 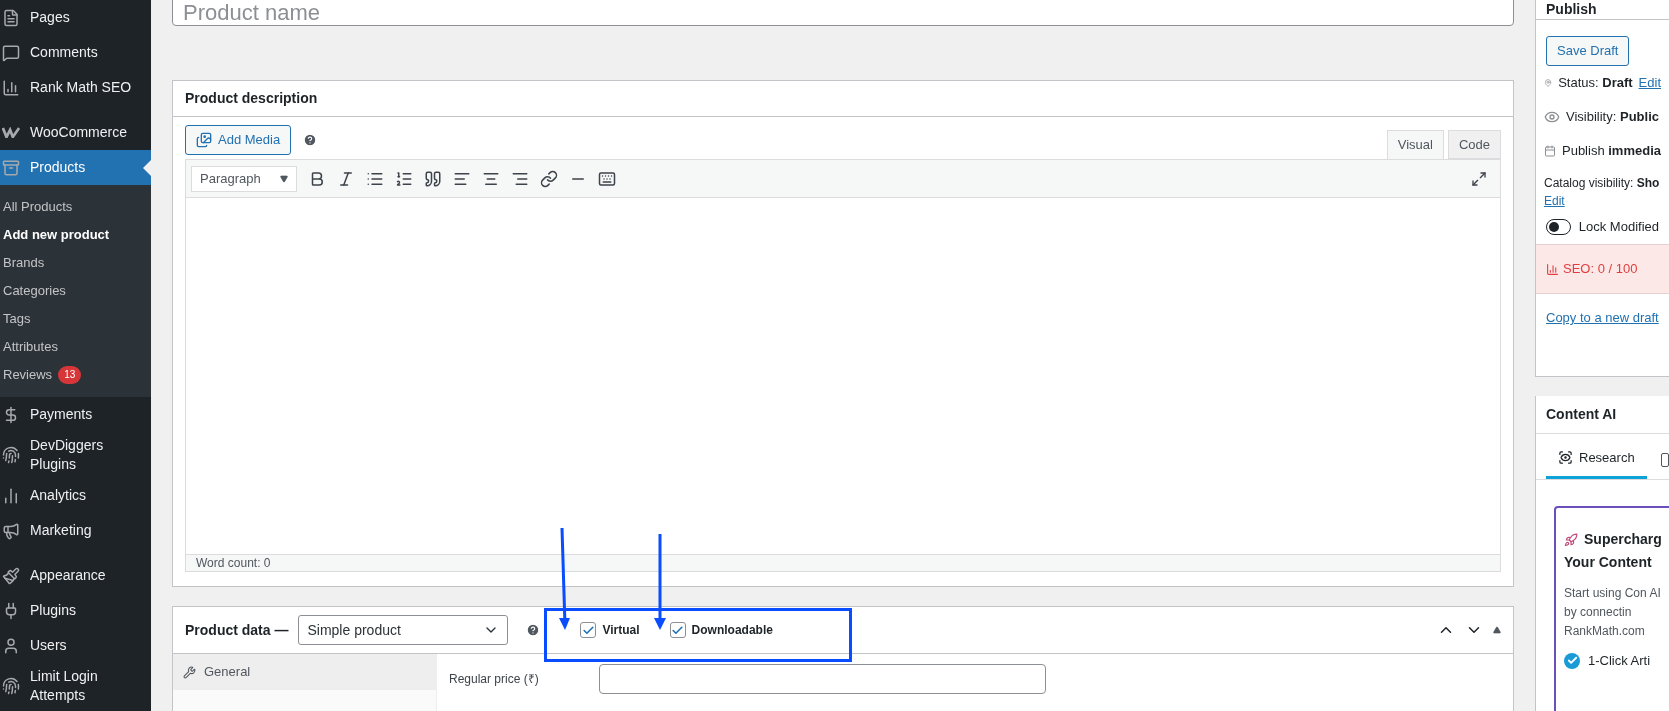 I want to click on panel-title: Publish, so click(x=1571, y=9).